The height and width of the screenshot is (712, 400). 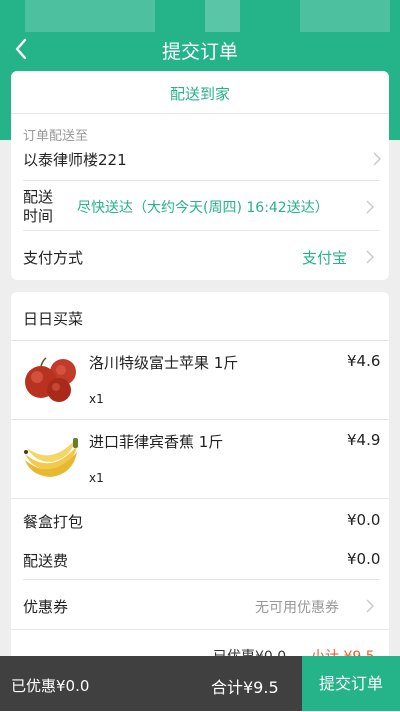 I want to click on delivery-fee-label: 配送费, so click(x=46, y=561).